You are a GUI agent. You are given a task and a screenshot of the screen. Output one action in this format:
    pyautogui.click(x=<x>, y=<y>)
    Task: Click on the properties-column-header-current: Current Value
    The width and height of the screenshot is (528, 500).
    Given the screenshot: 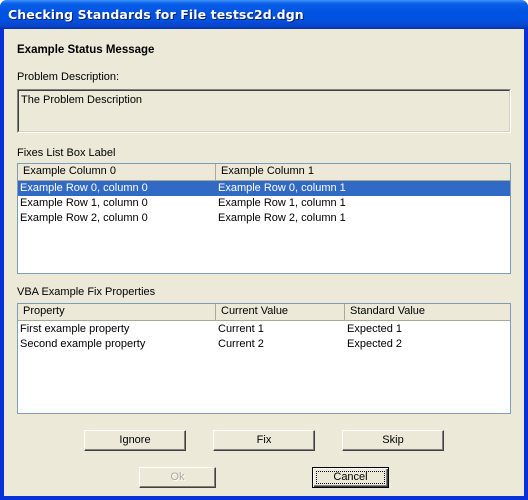 What is the action you would take?
    pyautogui.click(x=280, y=312)
    